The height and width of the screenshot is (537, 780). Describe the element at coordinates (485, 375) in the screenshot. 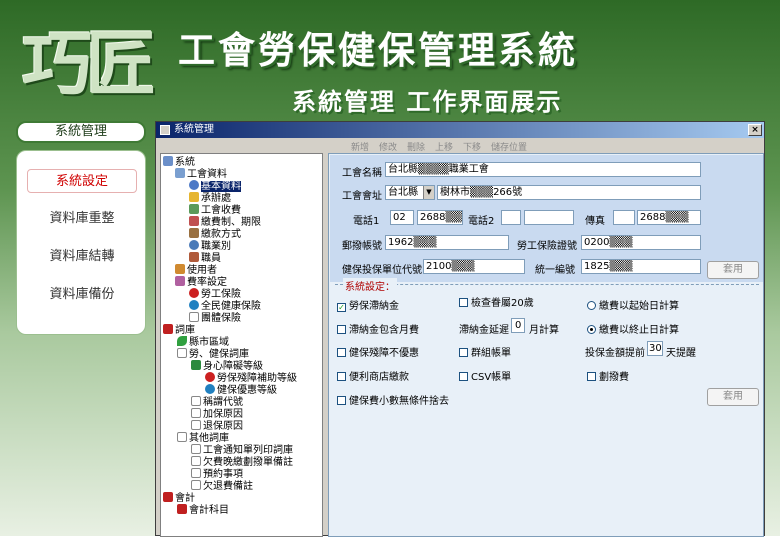

I see `csv-bill-checkbox: CSV帳單` at that location.